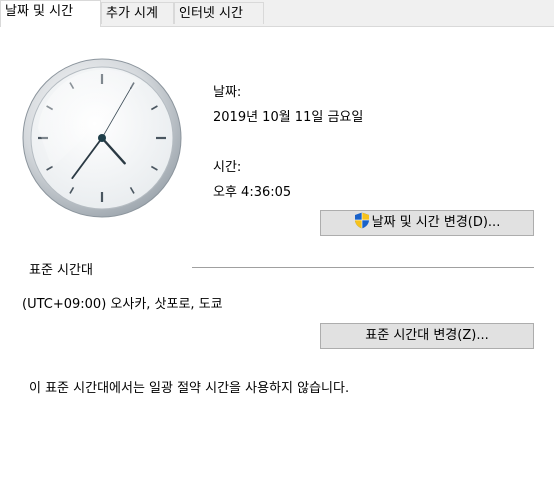  What do you see at coordinates (211, 13) in the screenshot?
I see `tab-label: 인터넷 시간` at bounding box center [211, 13].